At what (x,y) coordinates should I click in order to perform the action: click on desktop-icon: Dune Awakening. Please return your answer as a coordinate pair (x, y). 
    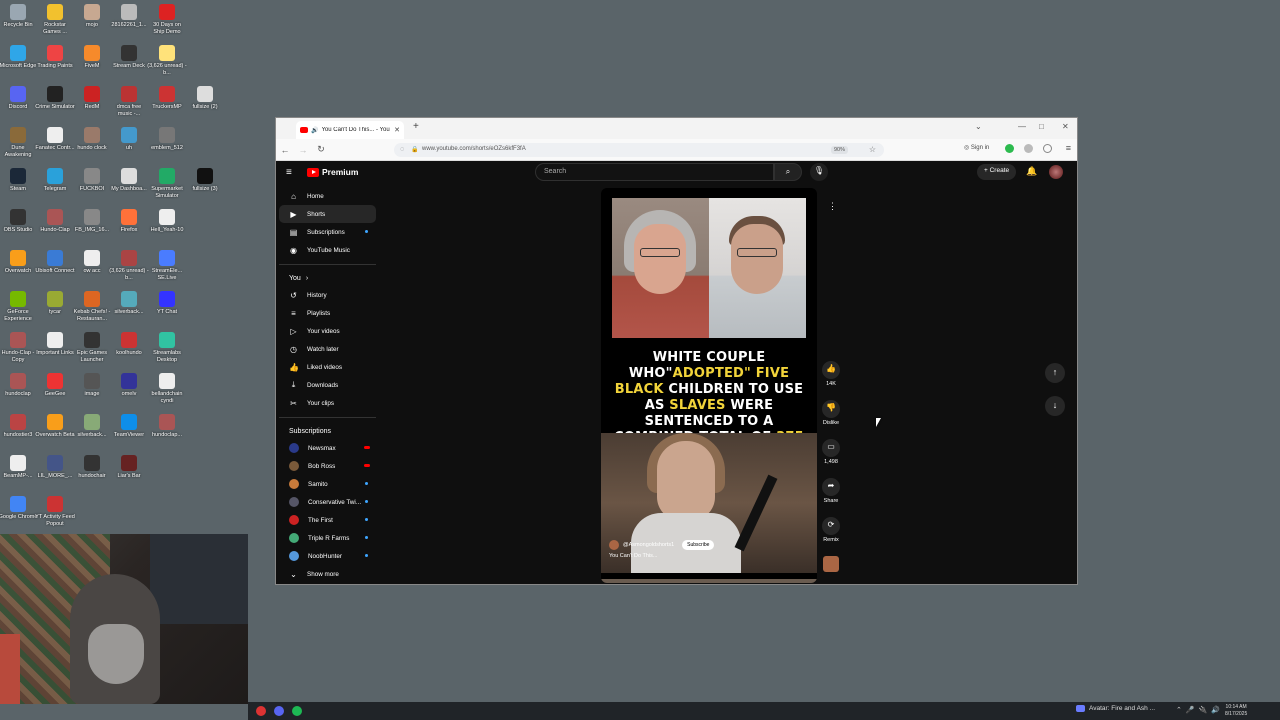
    Looking at the image, I should click on (19, 142).